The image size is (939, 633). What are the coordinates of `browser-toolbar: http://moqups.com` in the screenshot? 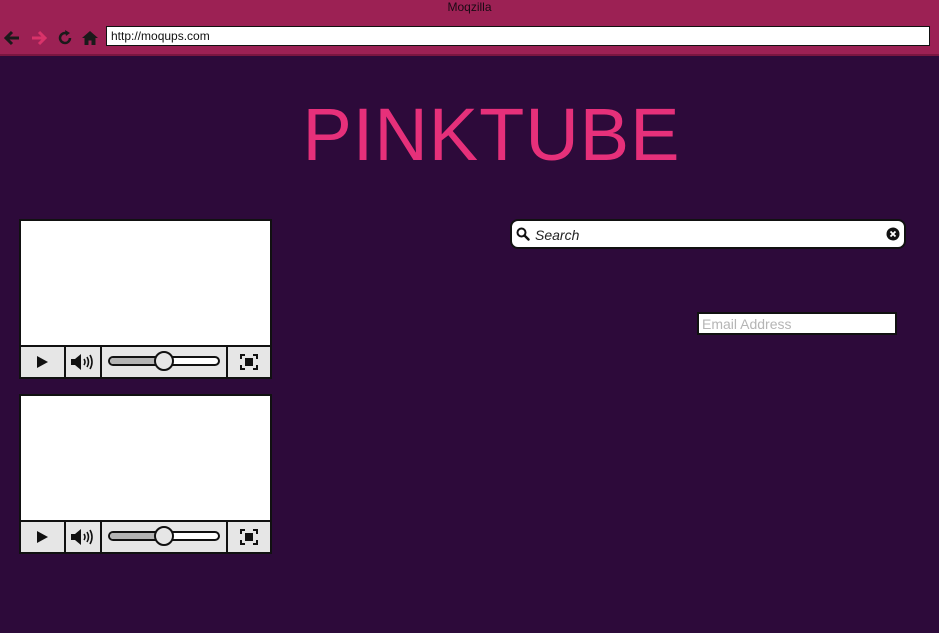 It's located at (469, 38).